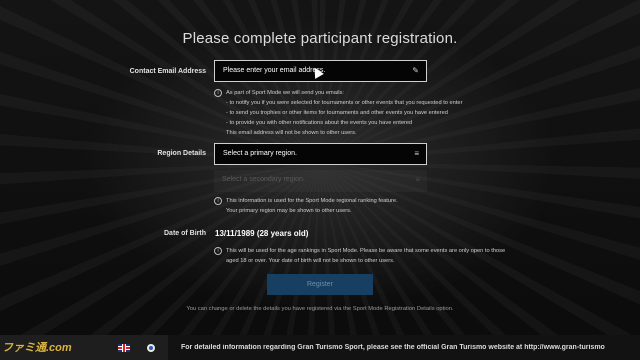 Image resolution: width=640 pixels, height=360 pixels. What do you see at coordinates (260, 153) in the screenshot?
I see `primary-region-value: Select a primary region.` at bounding box center [260, 153].